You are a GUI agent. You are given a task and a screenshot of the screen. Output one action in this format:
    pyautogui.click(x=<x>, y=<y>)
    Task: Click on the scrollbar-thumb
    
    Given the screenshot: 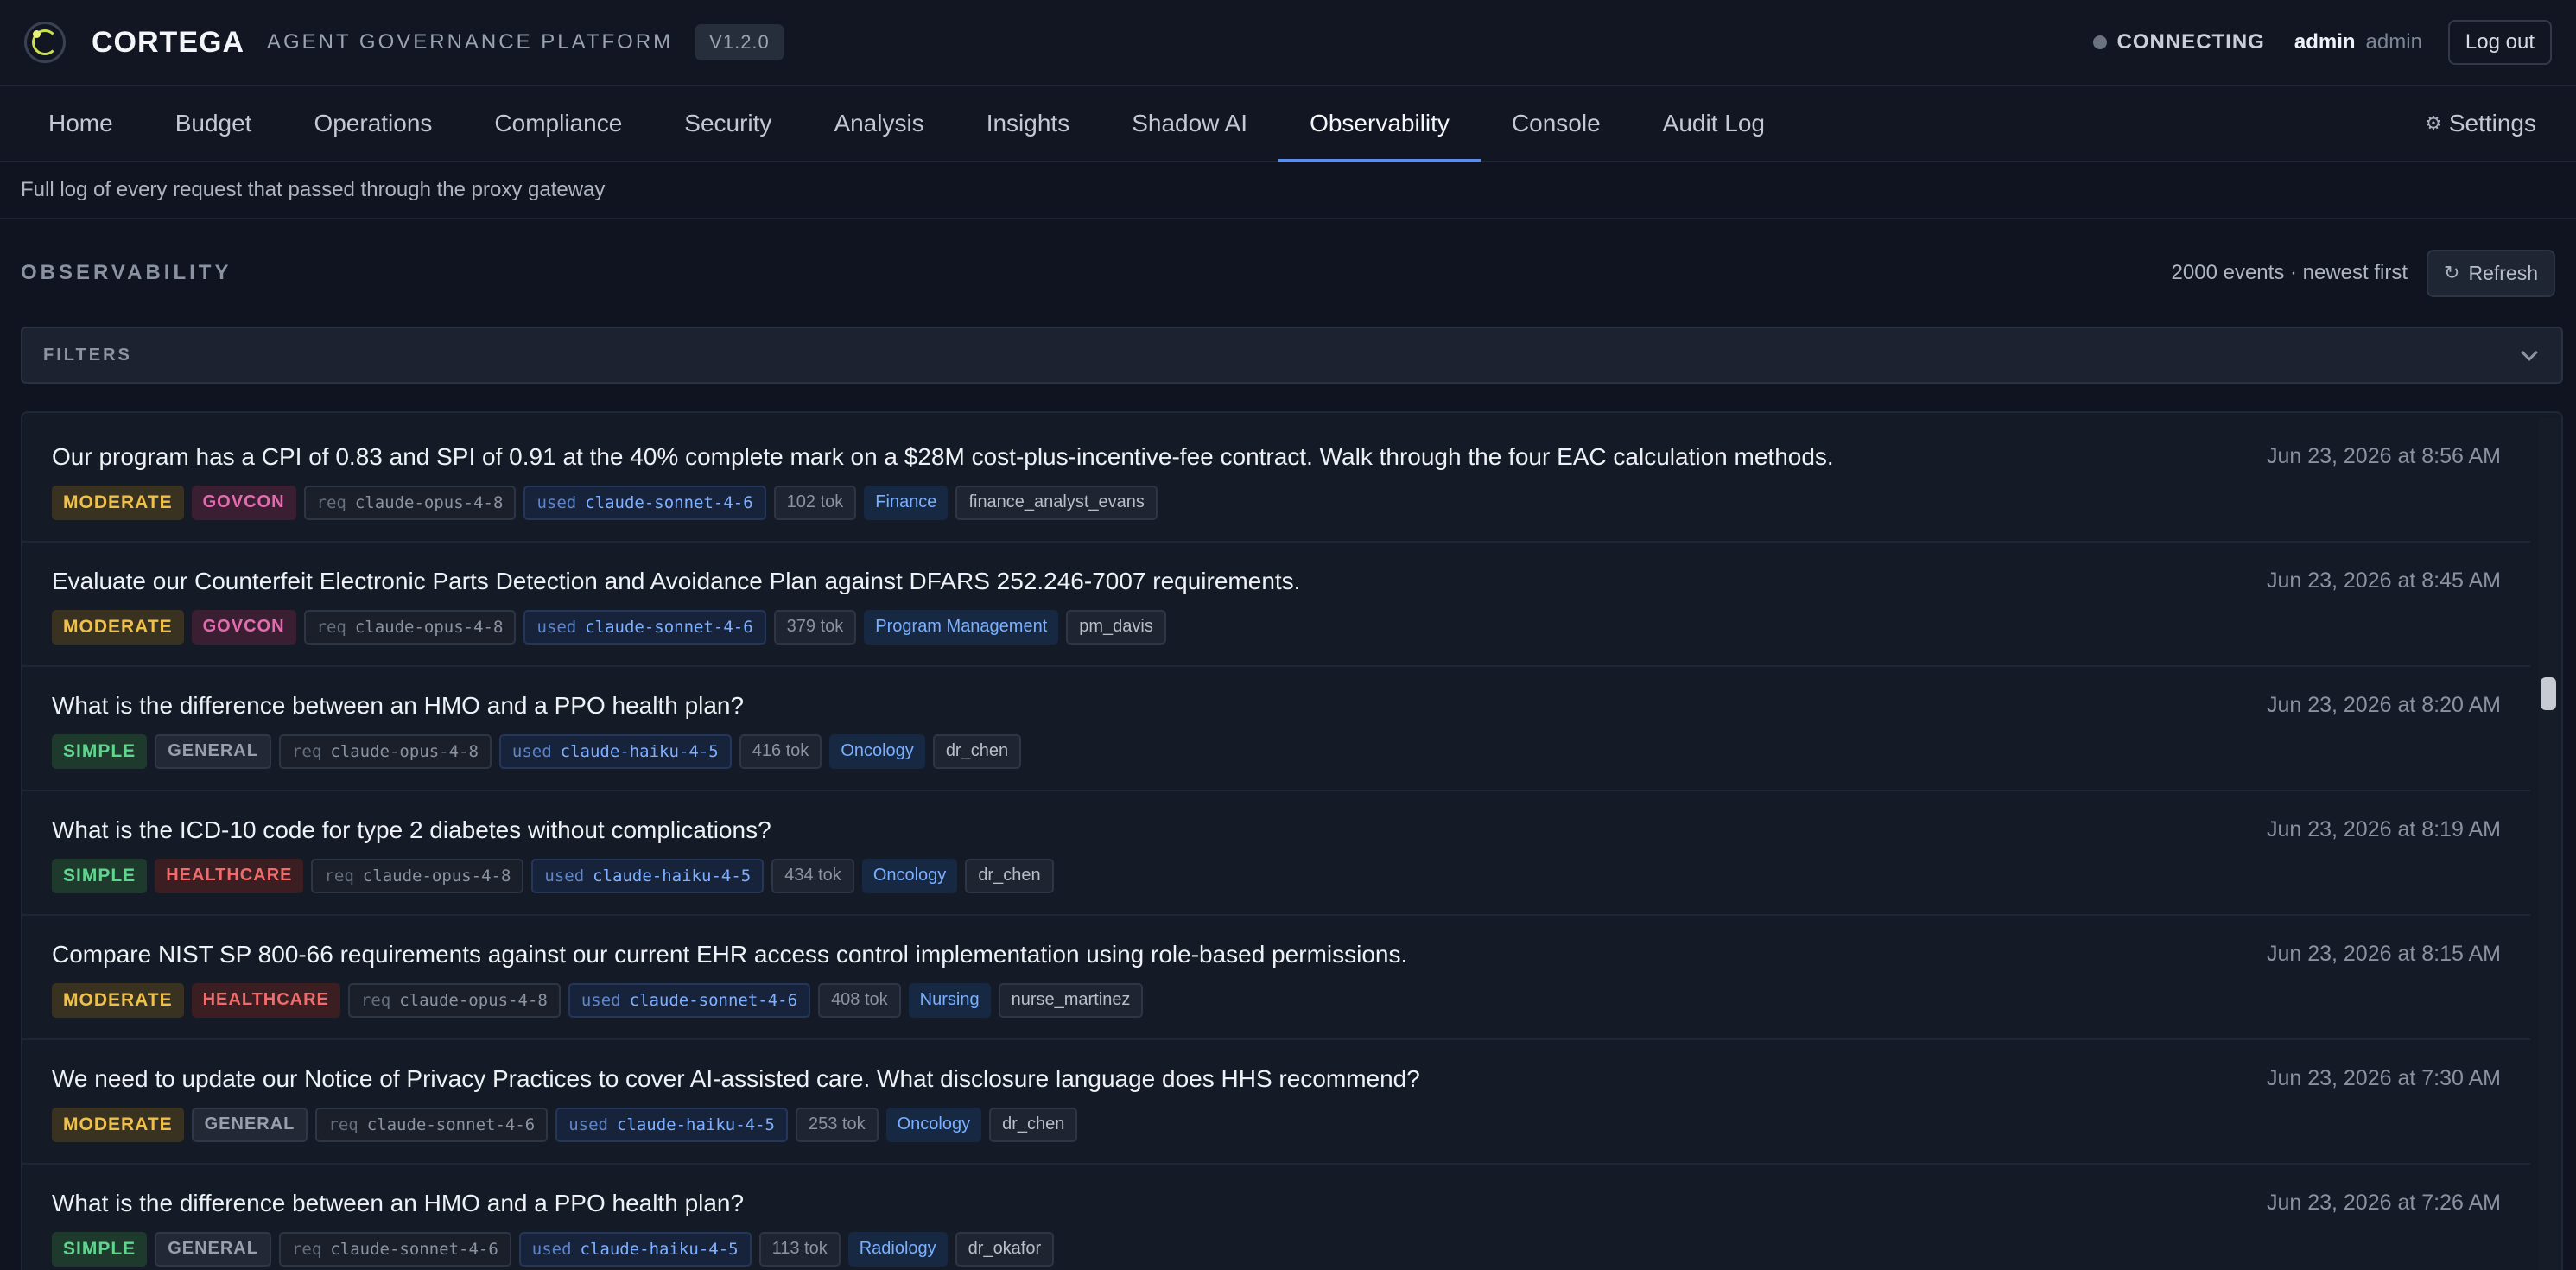 What is the action you would take?
    pyautogui.click(x=2548, y=693)
    